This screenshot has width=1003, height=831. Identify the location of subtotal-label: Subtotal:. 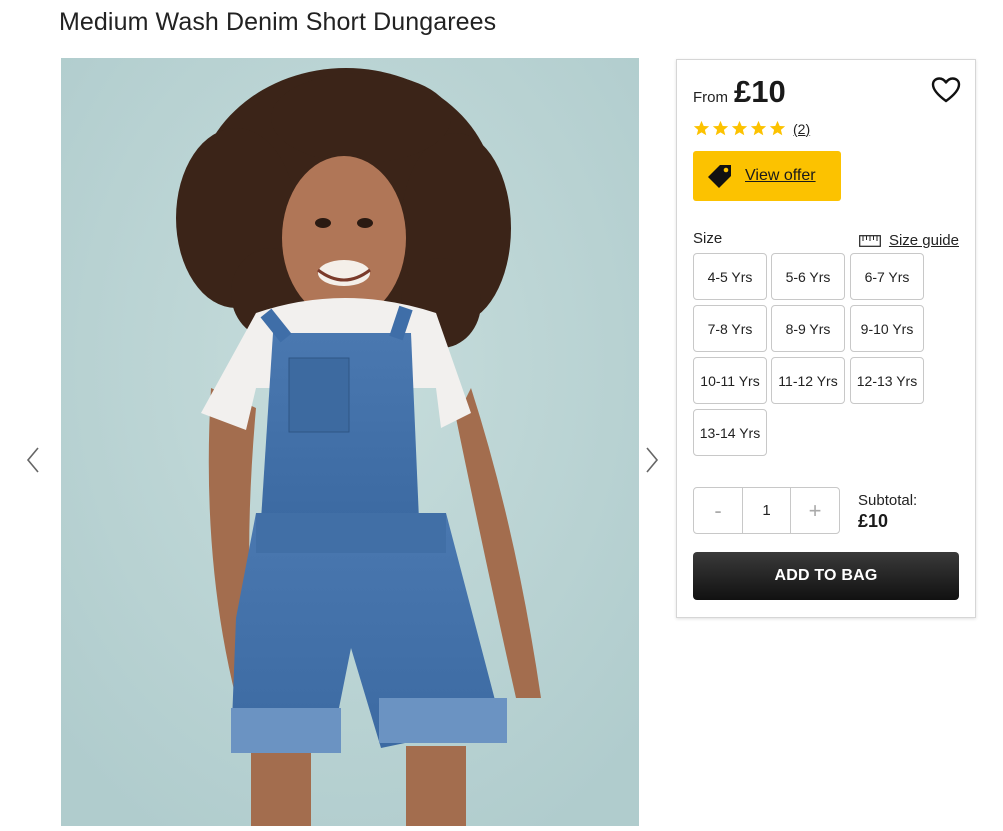
(888, 500).